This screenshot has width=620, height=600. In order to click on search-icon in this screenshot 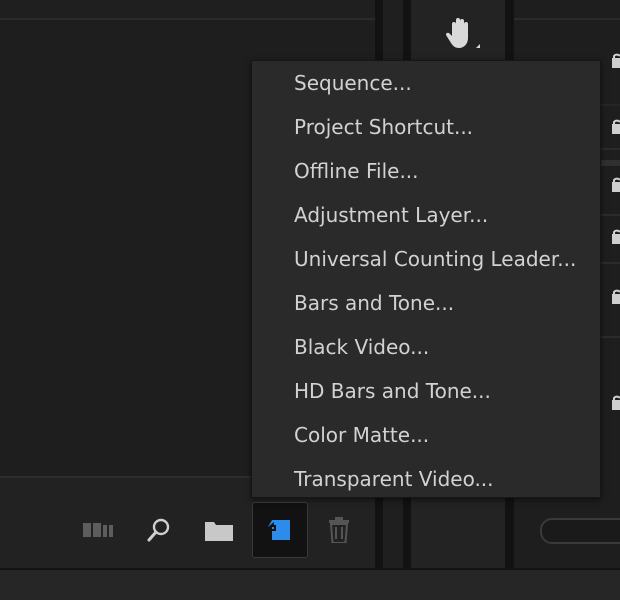, I will do `click(158, 530)`.